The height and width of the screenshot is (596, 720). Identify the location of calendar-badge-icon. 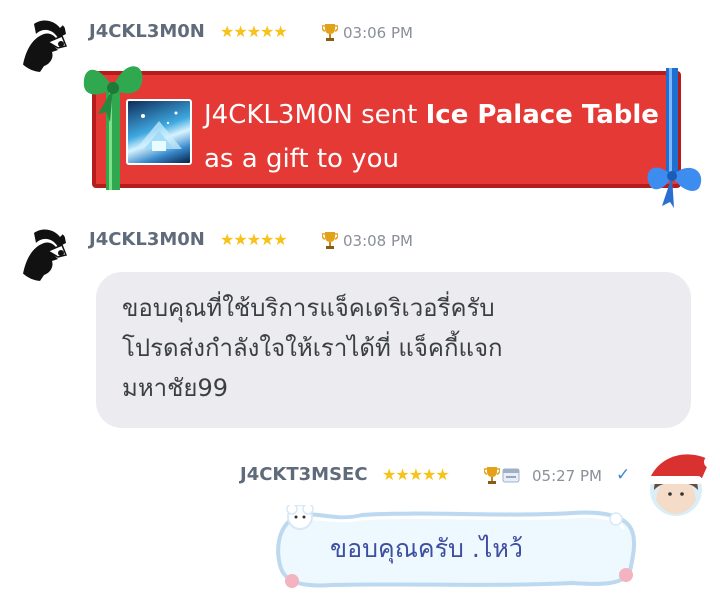
(511, 477).